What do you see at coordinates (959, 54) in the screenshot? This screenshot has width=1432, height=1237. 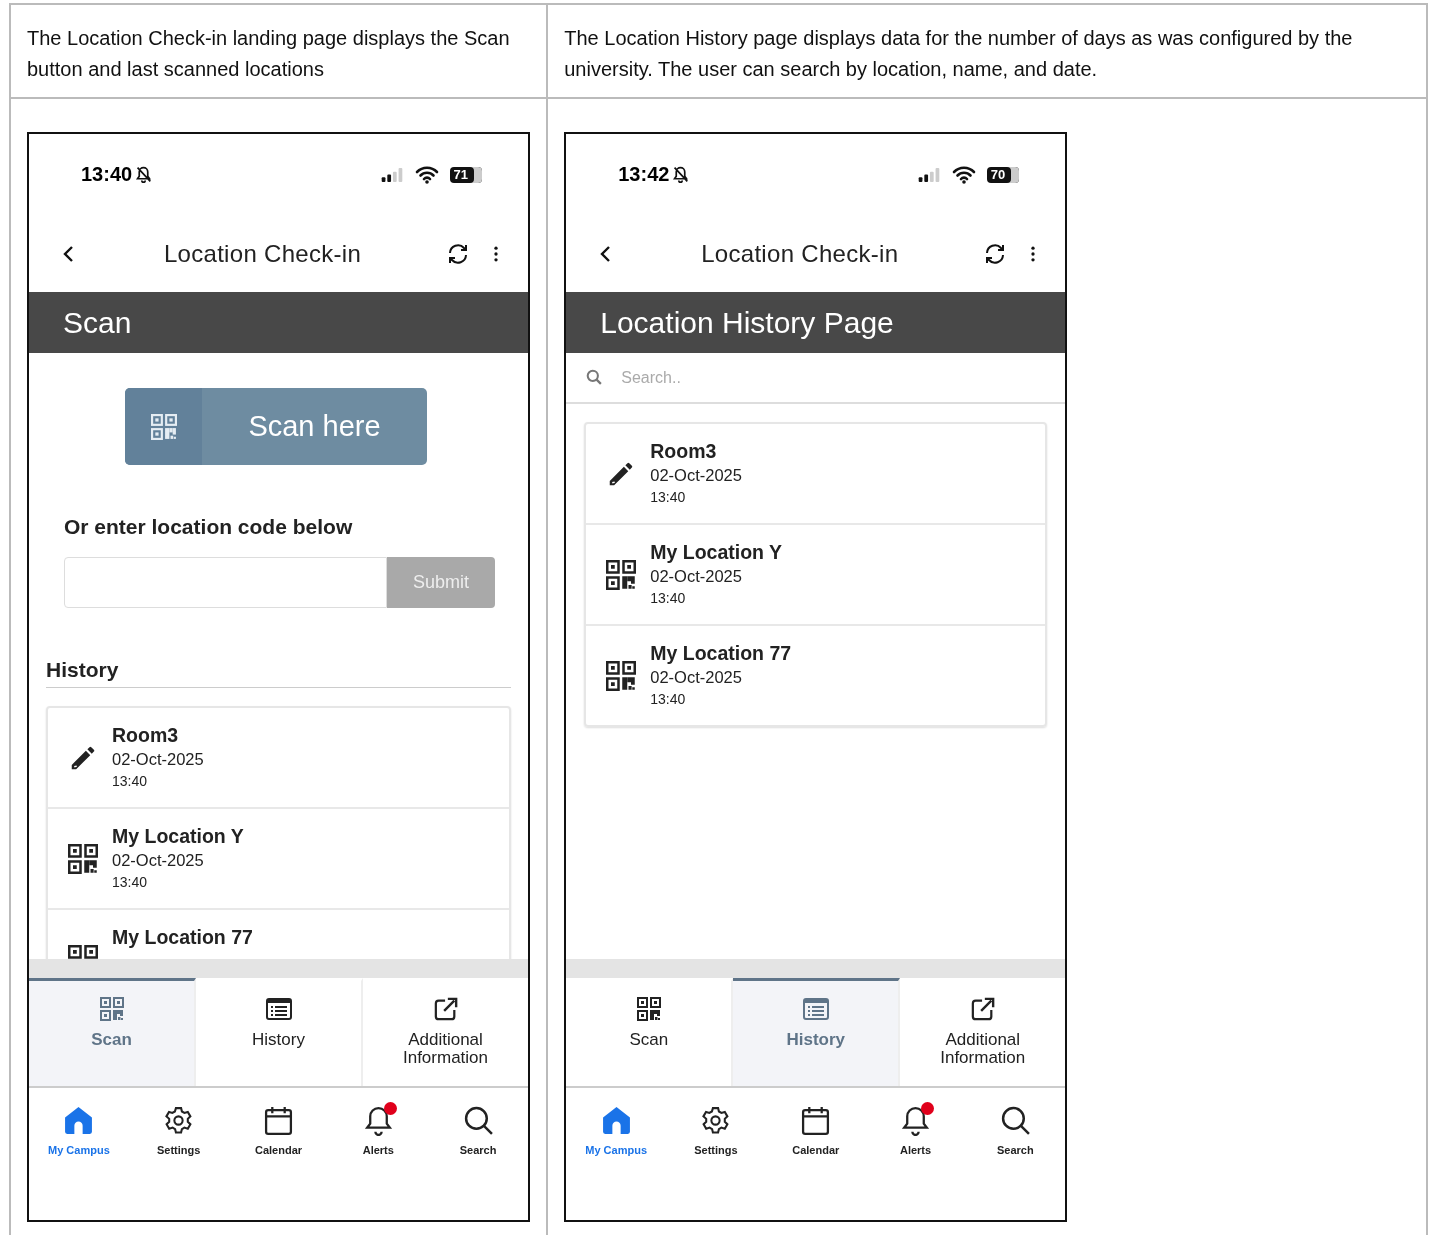 I see `caption-text: The Location History page displays data for the number of days as was configured by the university. The user can search by location, name, and date.` at bounding box center [959, 54].